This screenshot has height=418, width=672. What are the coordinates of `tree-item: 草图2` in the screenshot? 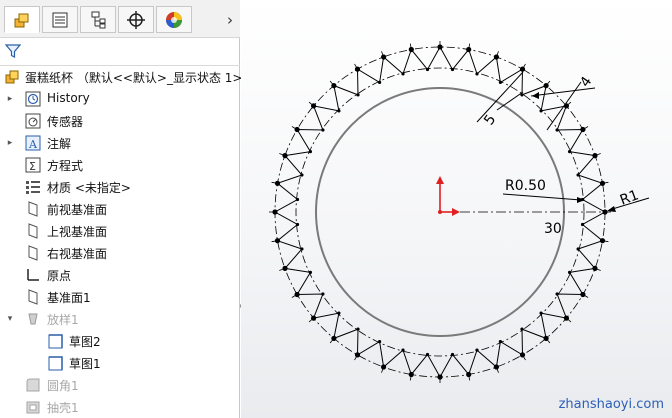 It's located at (120, 341).